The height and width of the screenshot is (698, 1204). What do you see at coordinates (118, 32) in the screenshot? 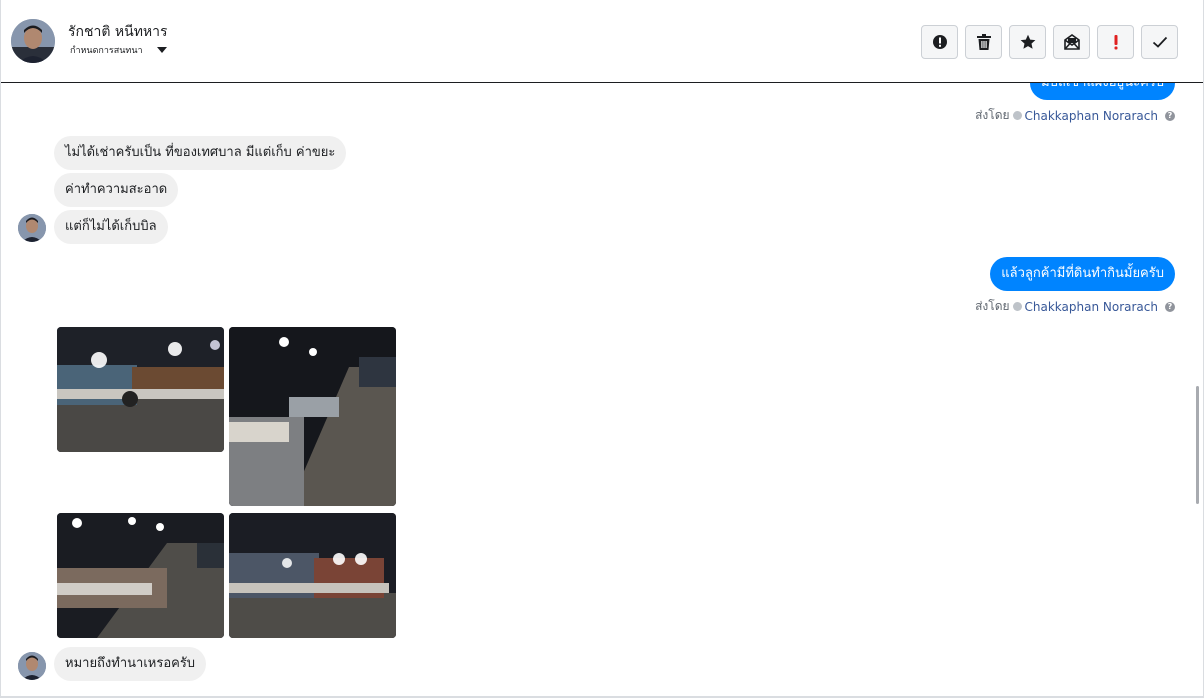
I see `contact-name: รักชาติ หนีทหาร` at bounding box center [118, 32].